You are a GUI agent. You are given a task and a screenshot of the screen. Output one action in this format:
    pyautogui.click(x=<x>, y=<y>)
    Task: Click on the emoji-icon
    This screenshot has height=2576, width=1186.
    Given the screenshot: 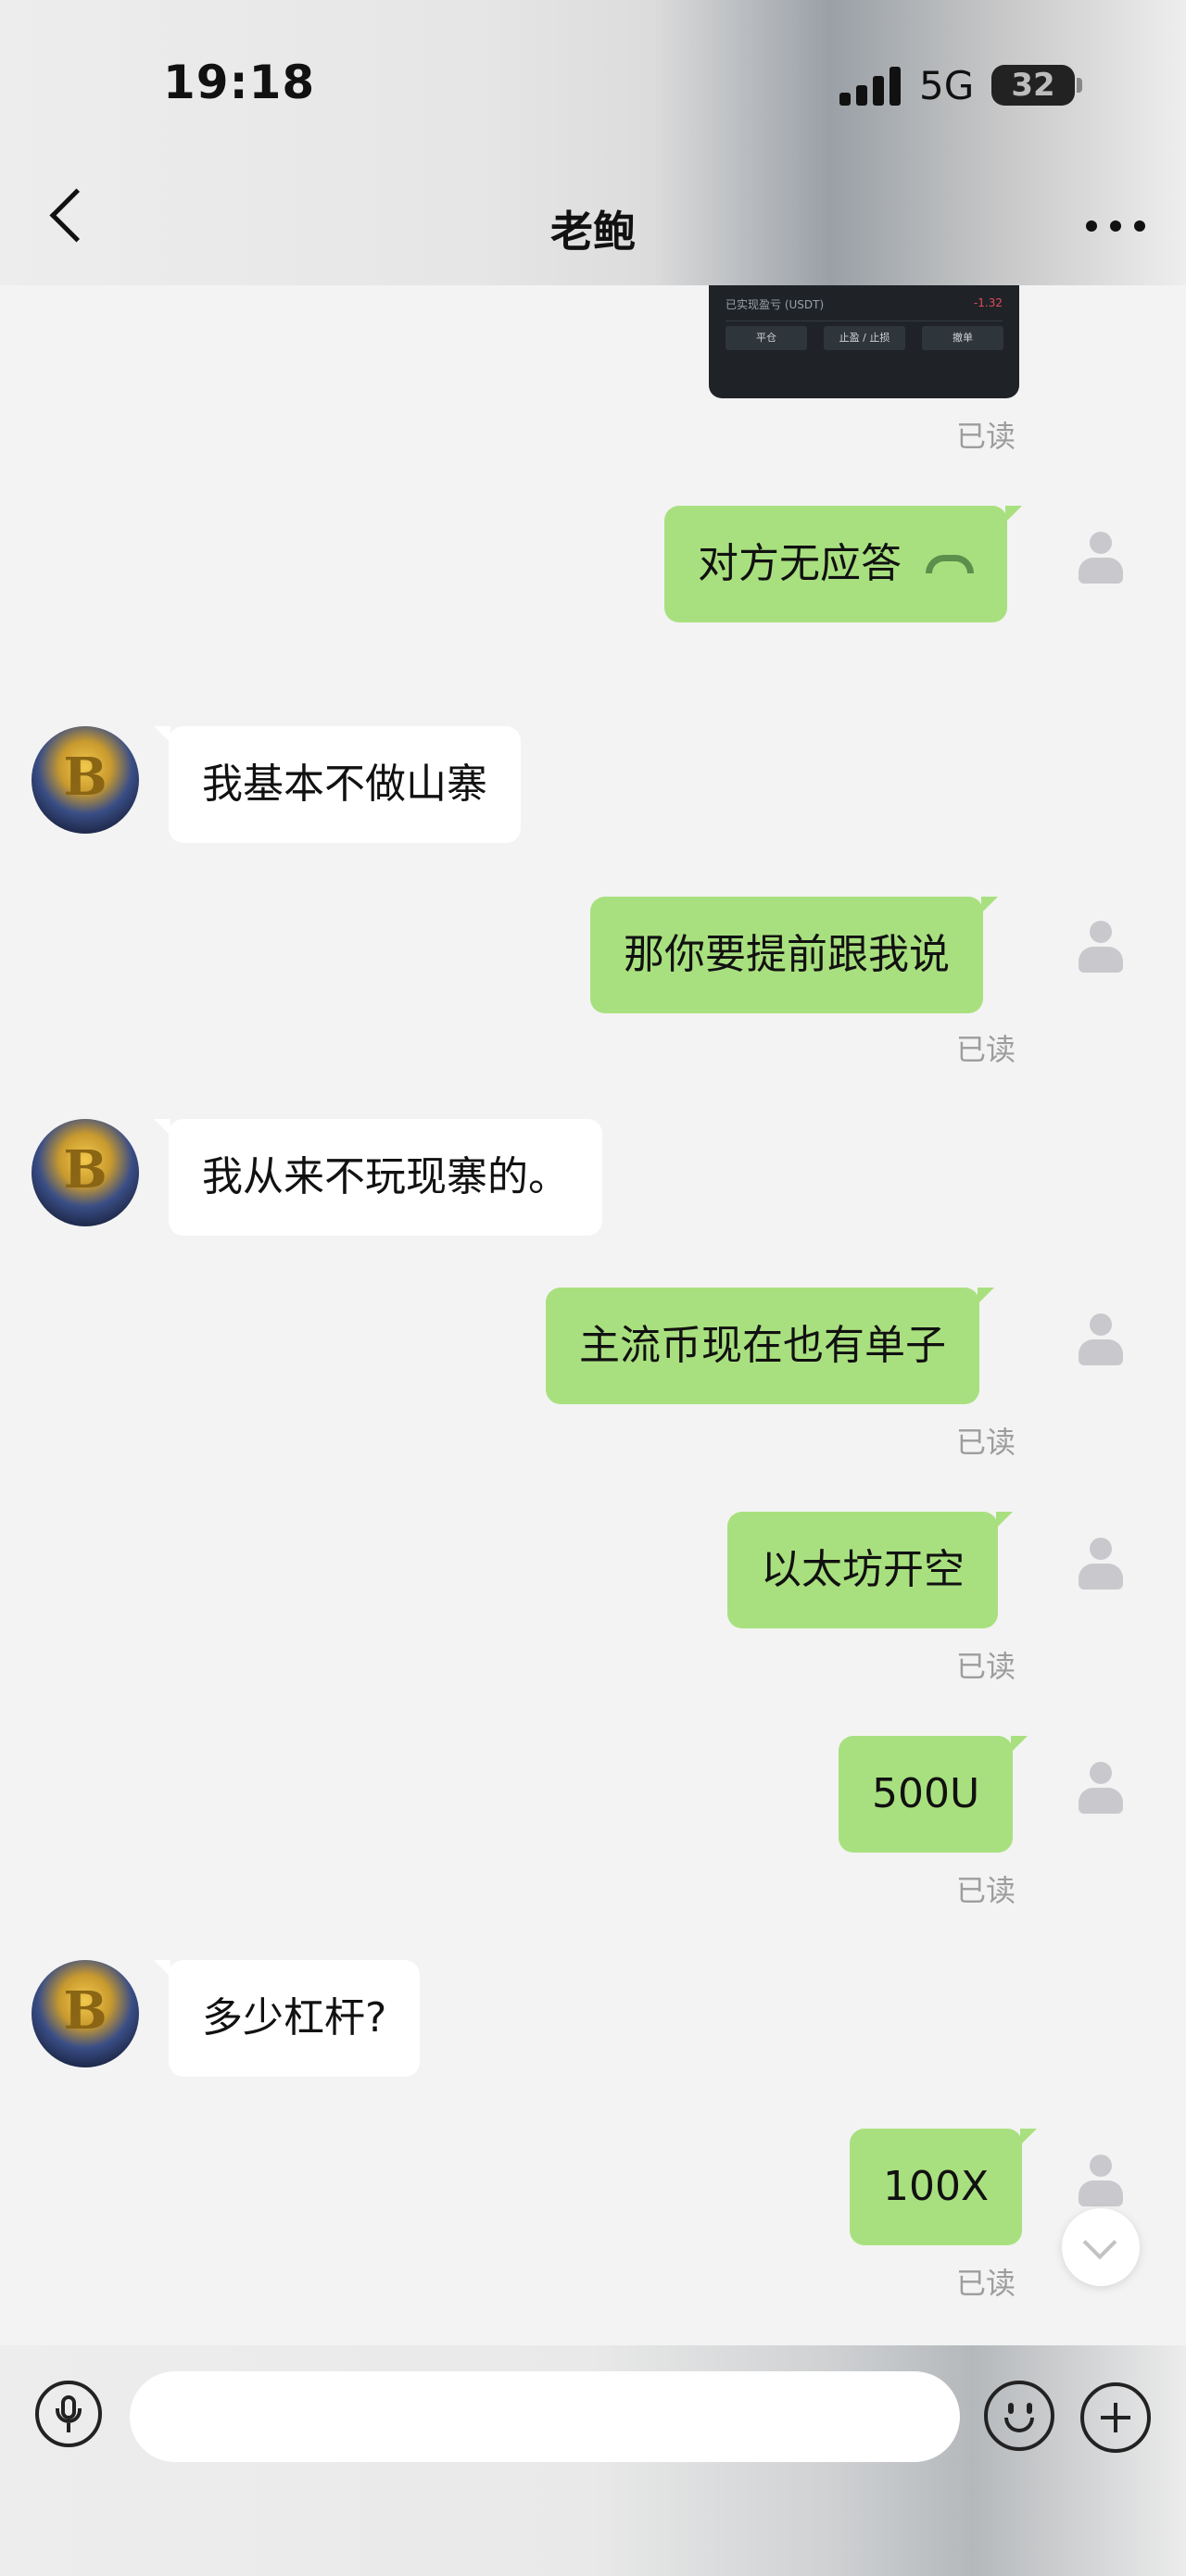 What is the action you would take?
    pyautogui.click(x=1019, y=2416)
    